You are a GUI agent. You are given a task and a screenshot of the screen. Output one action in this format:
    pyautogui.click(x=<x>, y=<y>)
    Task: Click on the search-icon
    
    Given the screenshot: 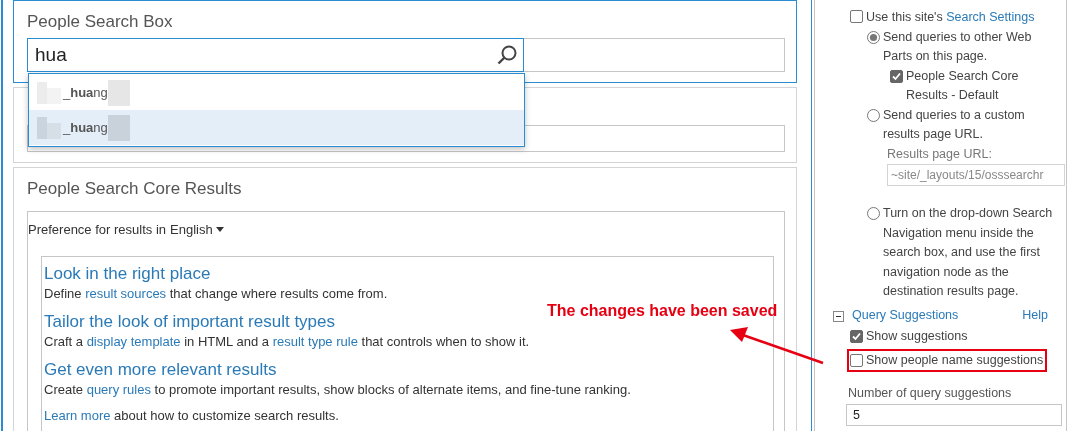 What is the action you would take?
    pyautogui.click(x=507, y=55)
    